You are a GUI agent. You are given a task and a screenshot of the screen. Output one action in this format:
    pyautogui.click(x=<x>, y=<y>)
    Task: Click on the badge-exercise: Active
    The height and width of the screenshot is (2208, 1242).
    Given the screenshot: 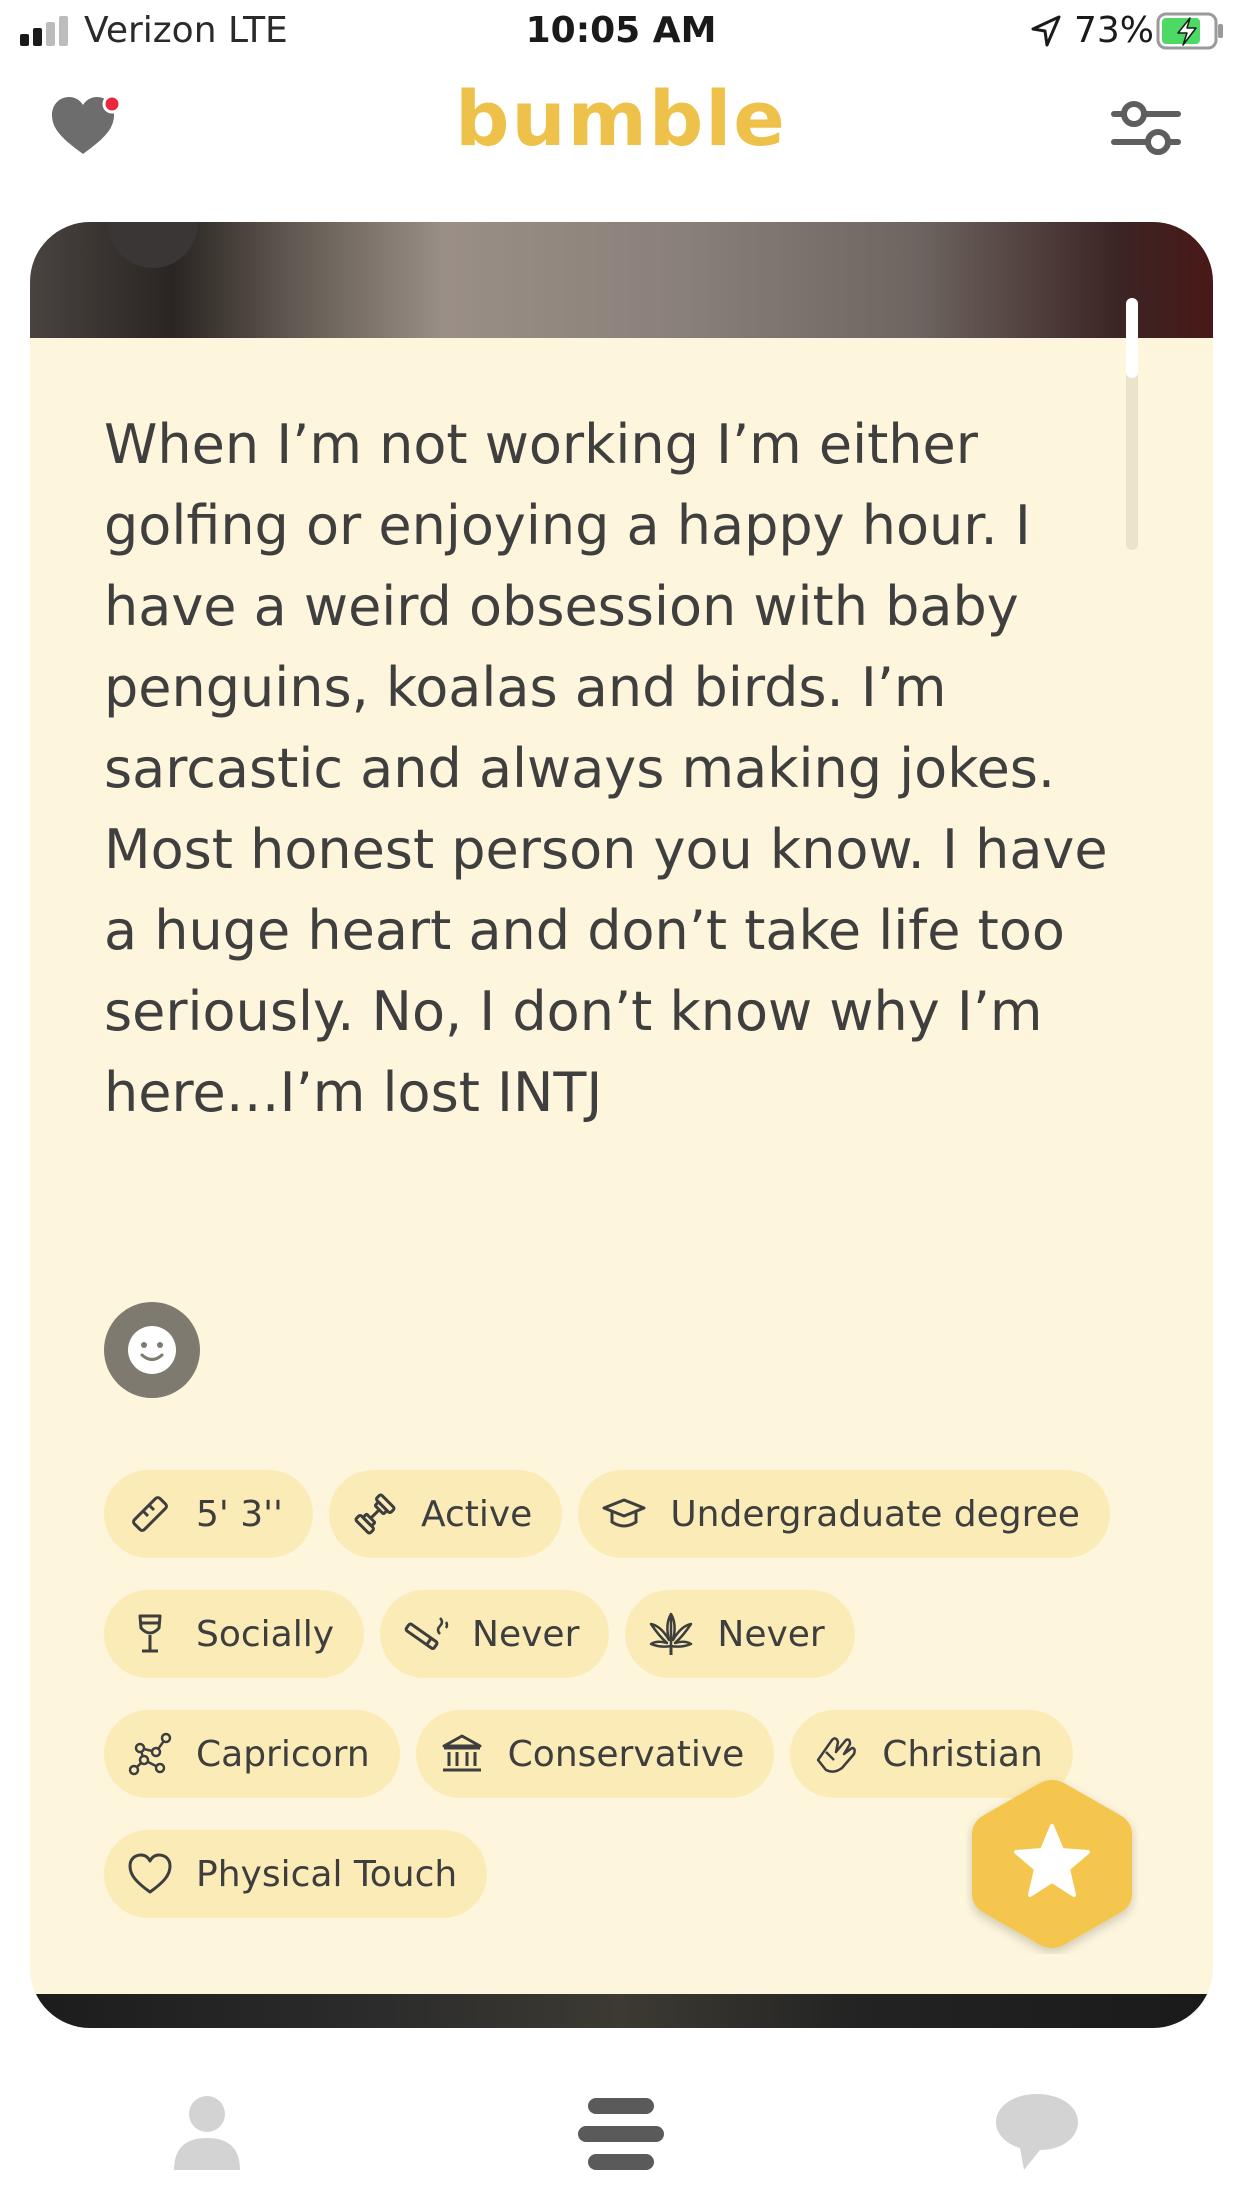 What is the action you would take?
    pyautogui.click(x=445, y=1514)
    